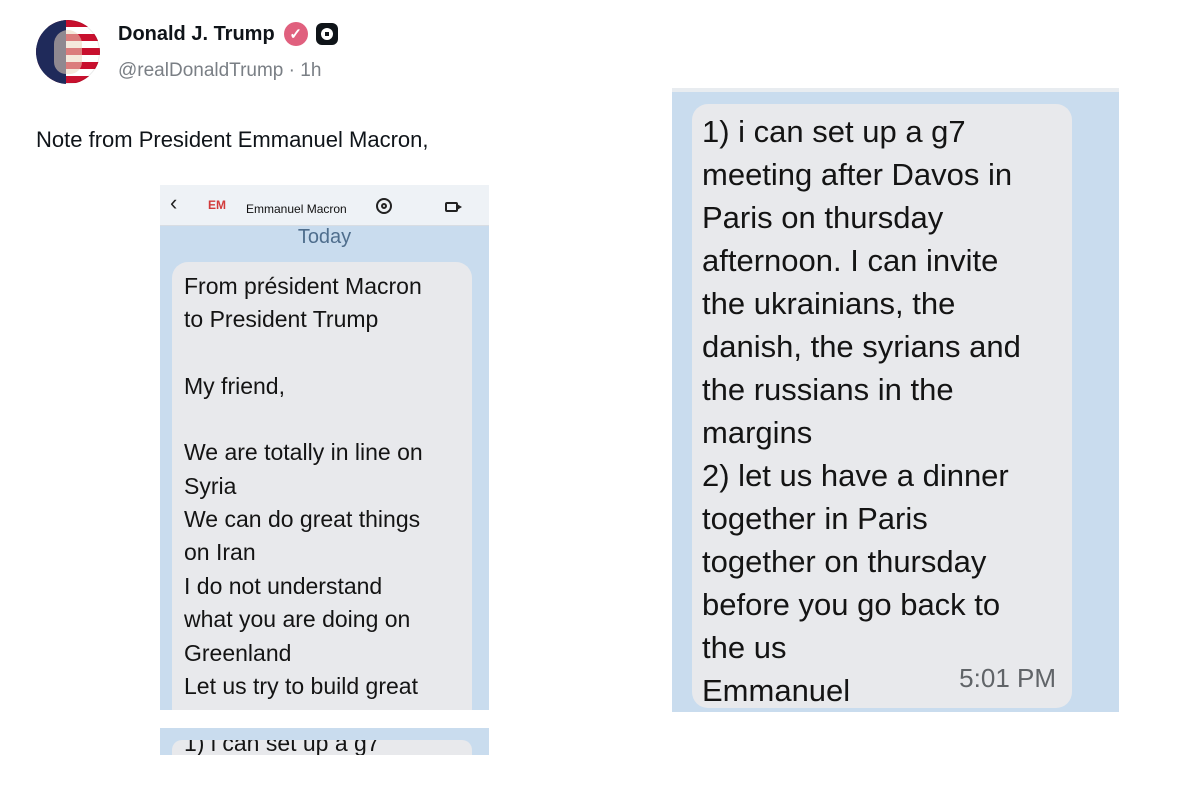  Describe the element at coordinates (196, 34) in the screenshot. I see `author-name: Donald J. Trump` at that location.